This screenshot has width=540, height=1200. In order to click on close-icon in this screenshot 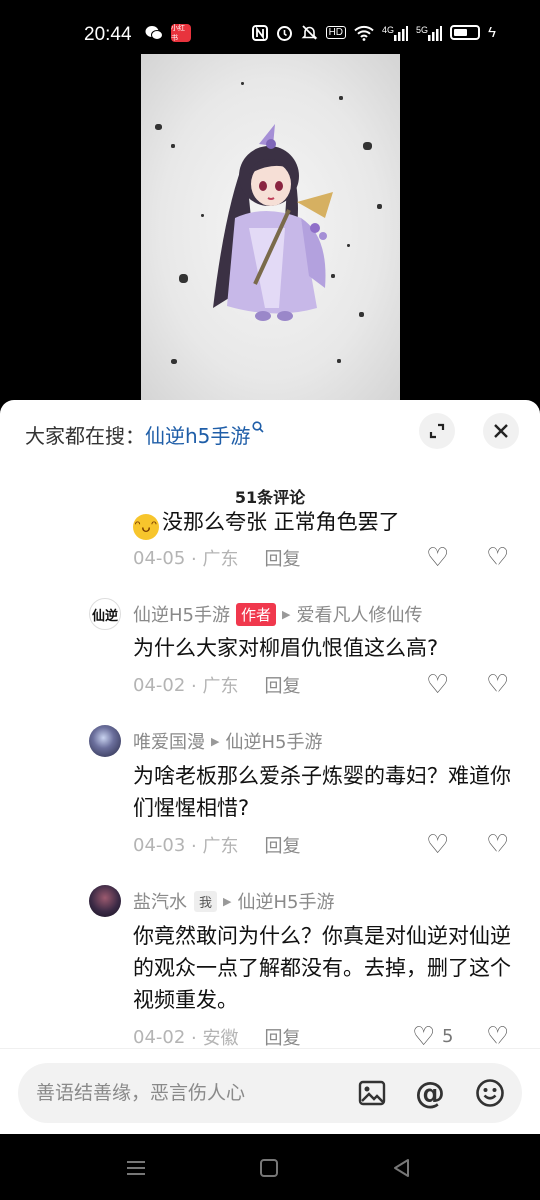, I will do `click(501, 431)`.